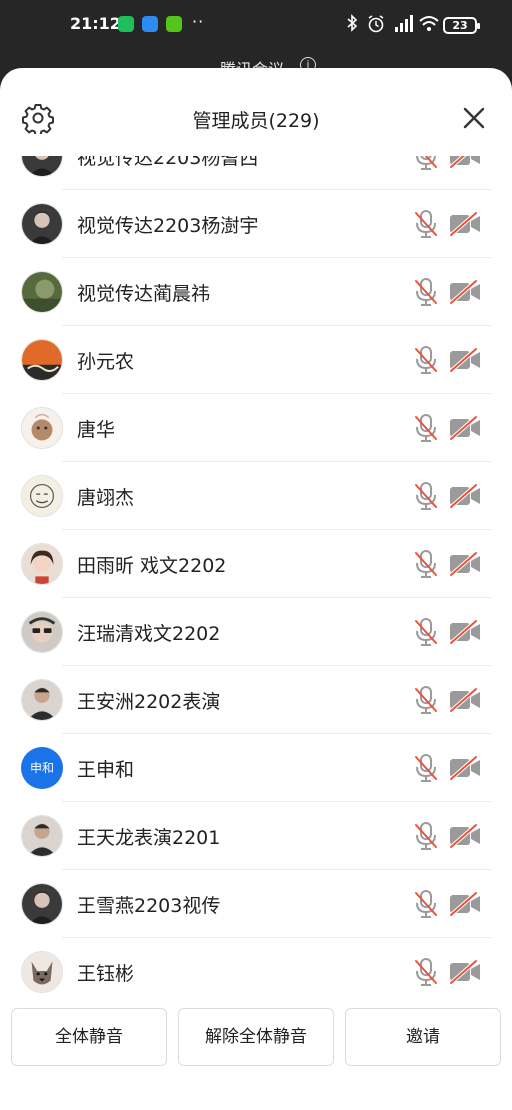  What do you see at coordinates (256, 968) in the screenshot?
I see `member-row: 王钰彬` at bounding box center [256, 968].